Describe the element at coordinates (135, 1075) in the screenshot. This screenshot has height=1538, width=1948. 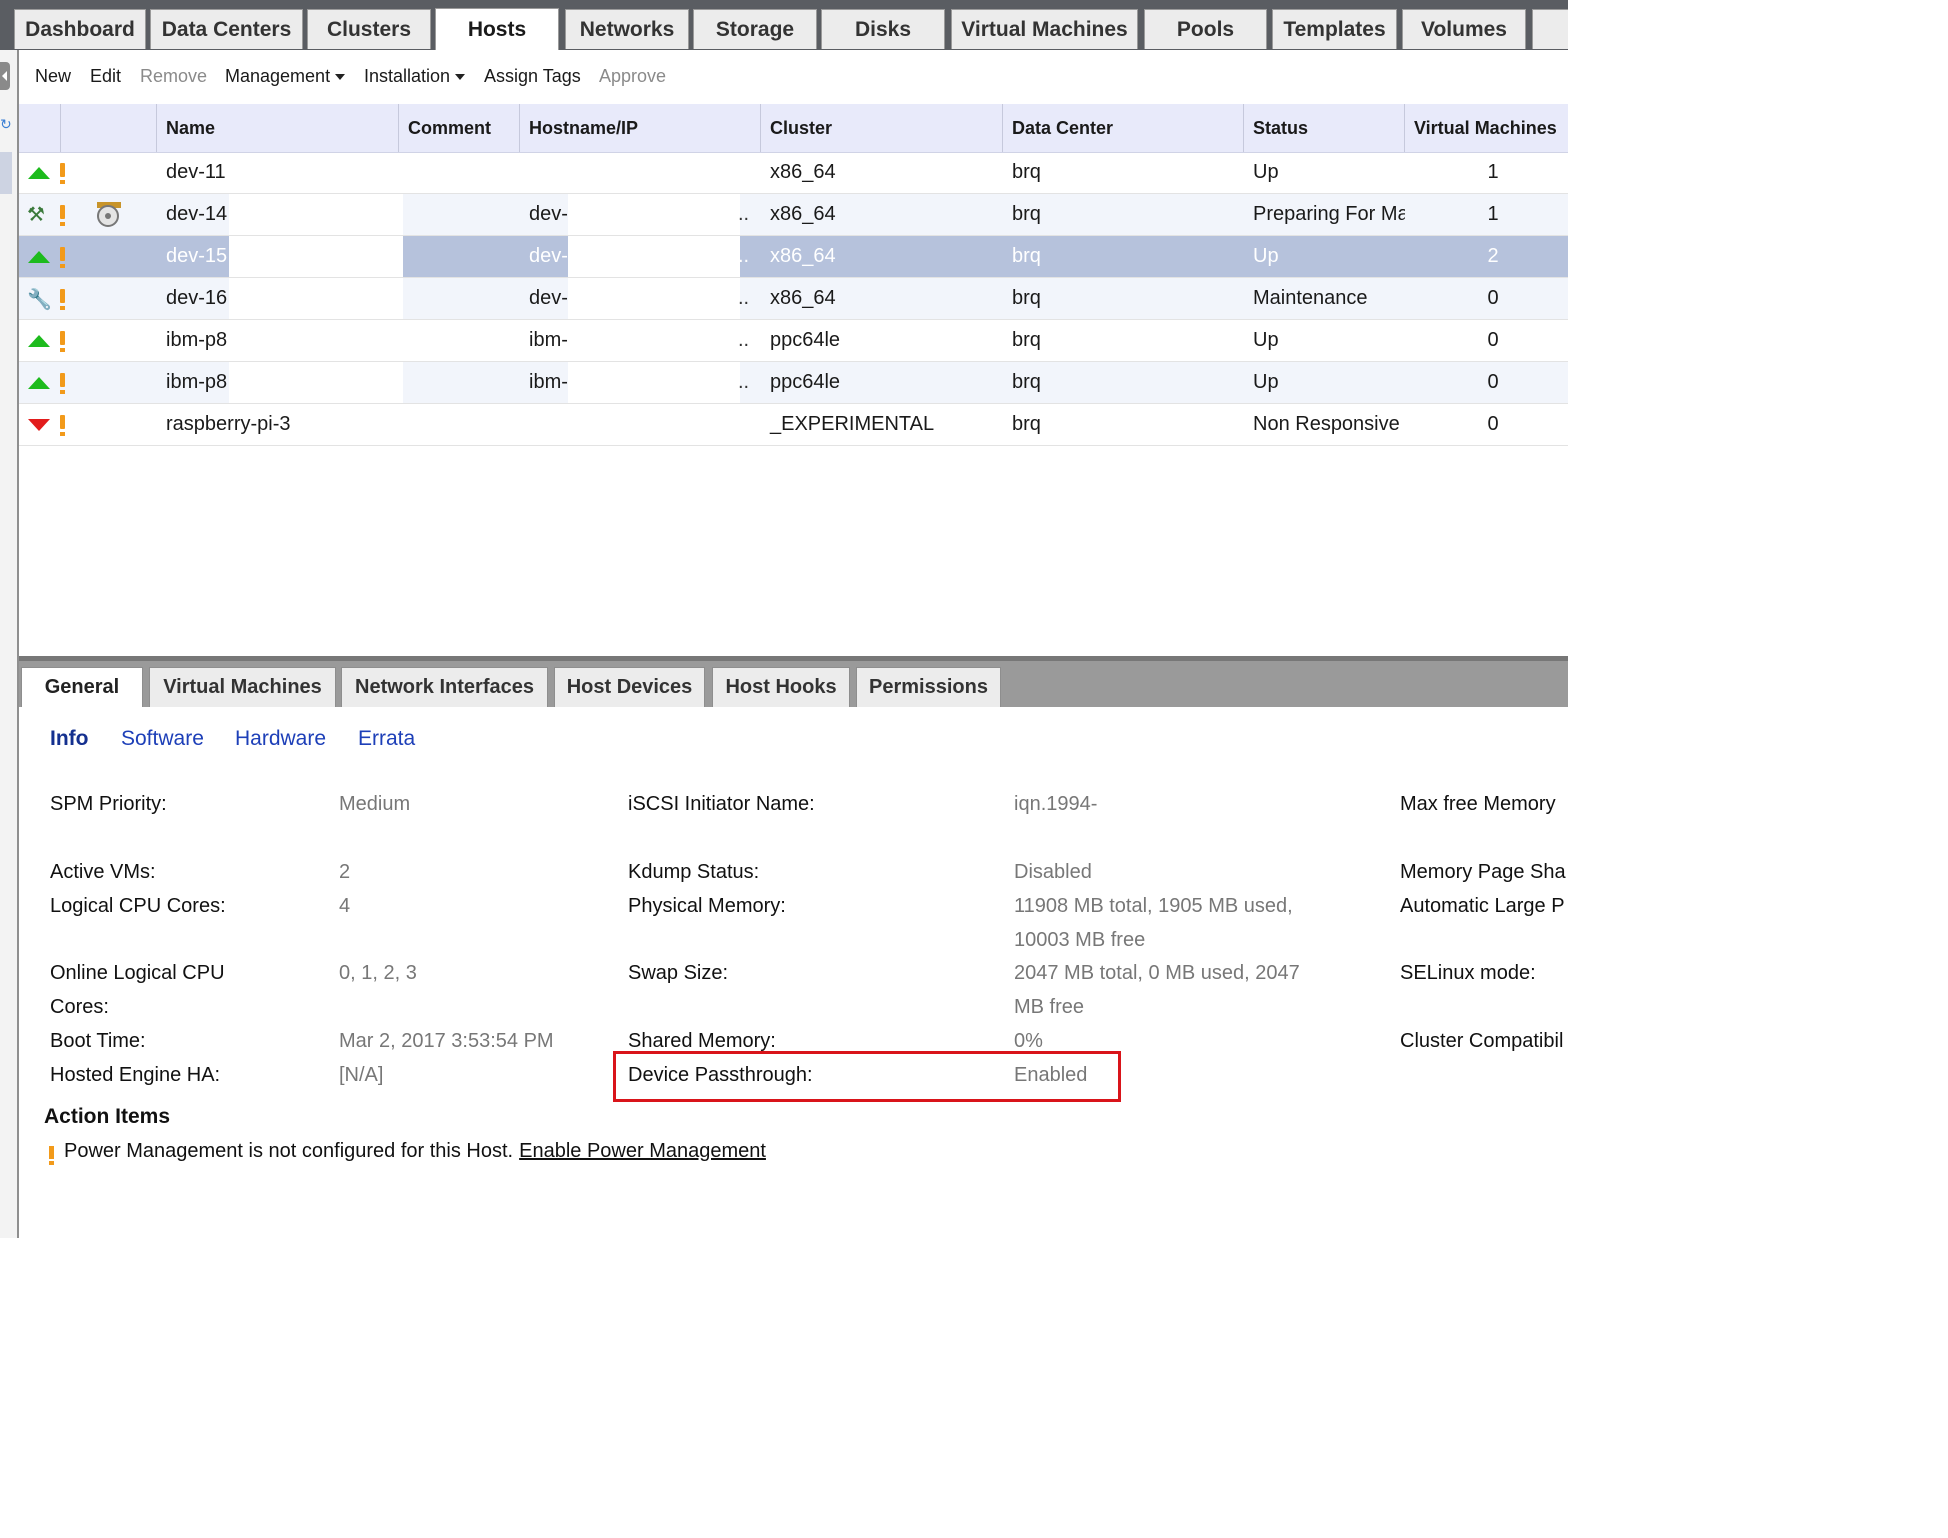
I see `hosted-engine-label: Hosted Engine HA:` at that location.